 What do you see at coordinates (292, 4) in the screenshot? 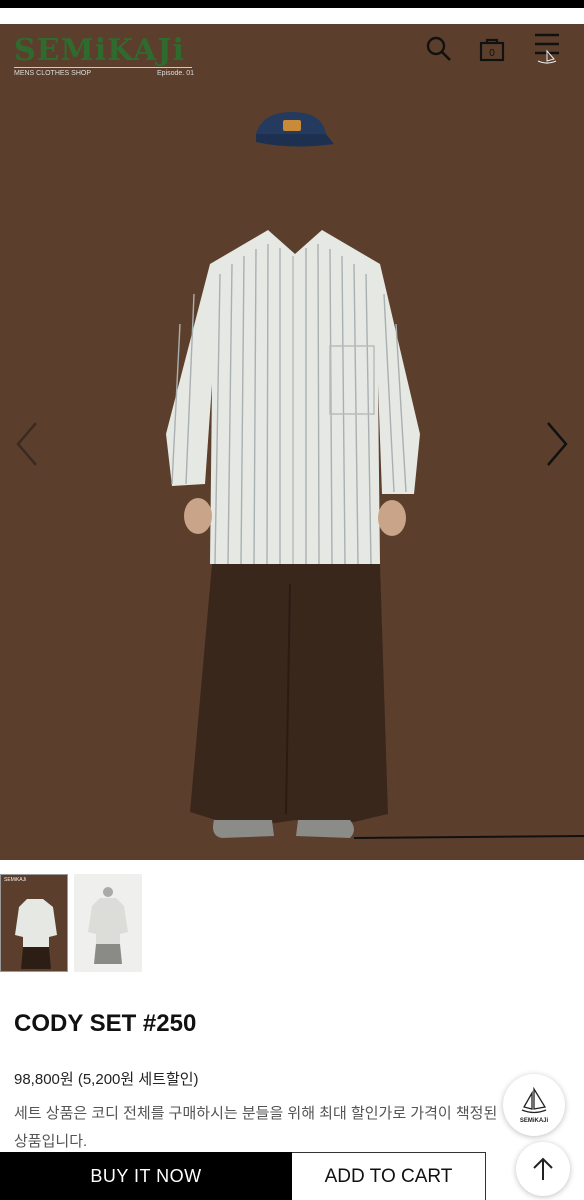
I see `status-bar` at bounding box center [292, 4].